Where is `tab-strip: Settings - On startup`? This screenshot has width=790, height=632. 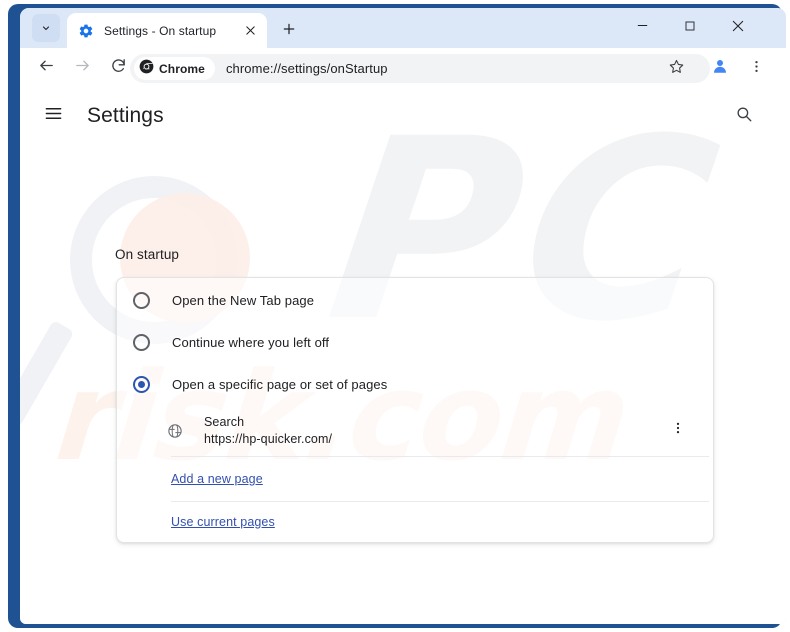
tab-strip: Settings - On startup is located at coordinates (403, 28).